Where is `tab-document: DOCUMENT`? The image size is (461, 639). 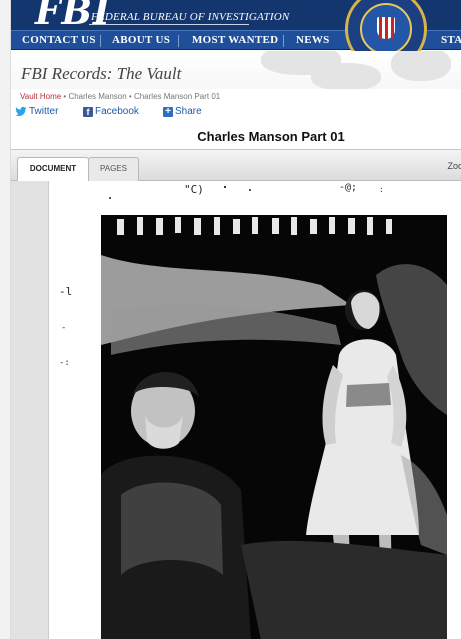
tab-document: DOCUMENT is located at coordinates (53, 169).